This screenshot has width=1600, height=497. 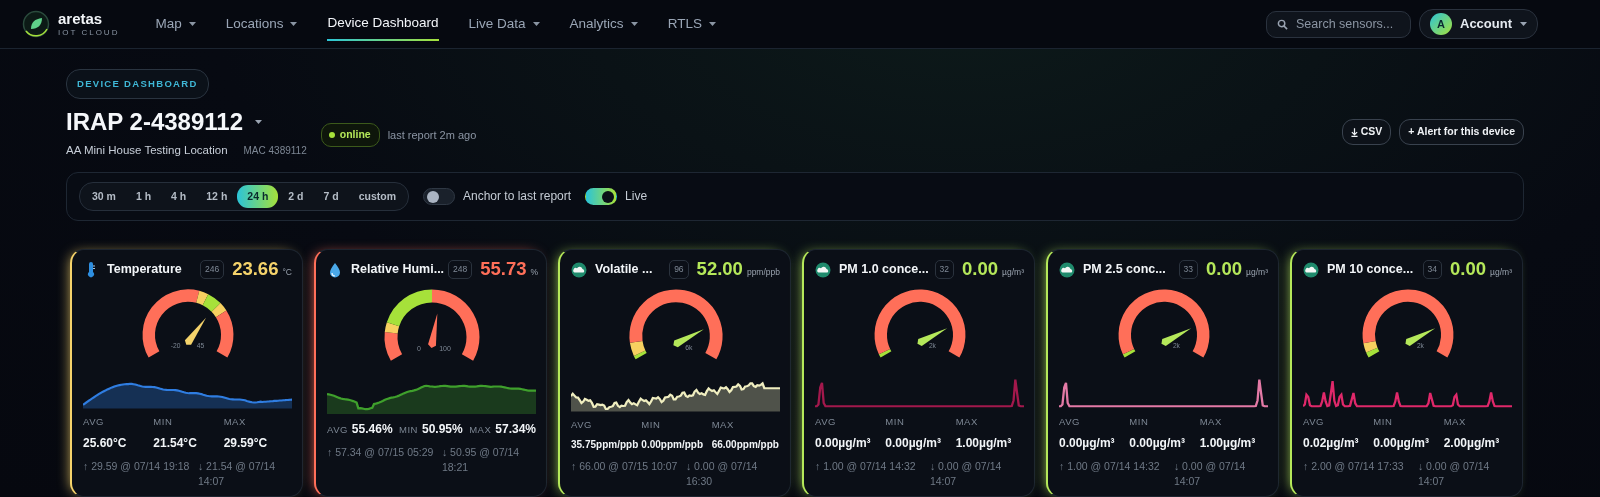 What do you see at coordinates (104, 196) in the screenshot?
I see `range-option: 30 m` at bounding box center [104, 196].